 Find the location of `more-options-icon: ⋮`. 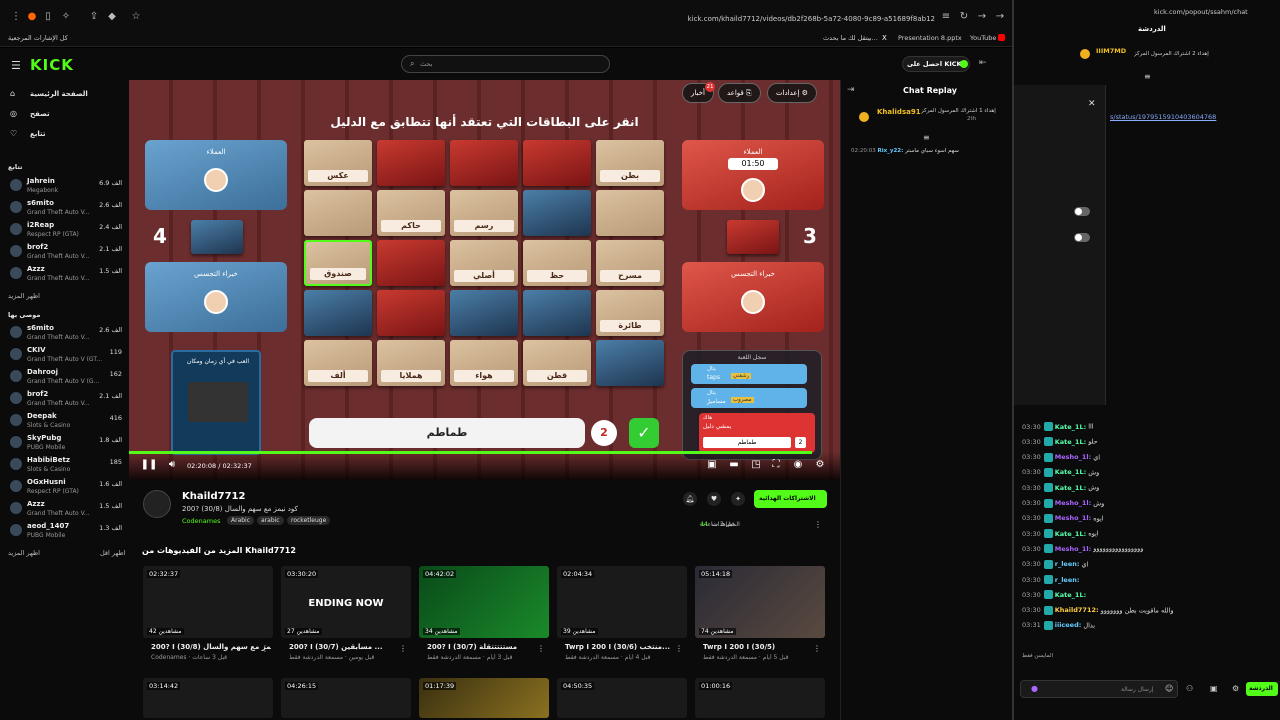

more-options-icon: ⋮ is located at coordinates (818, 524).